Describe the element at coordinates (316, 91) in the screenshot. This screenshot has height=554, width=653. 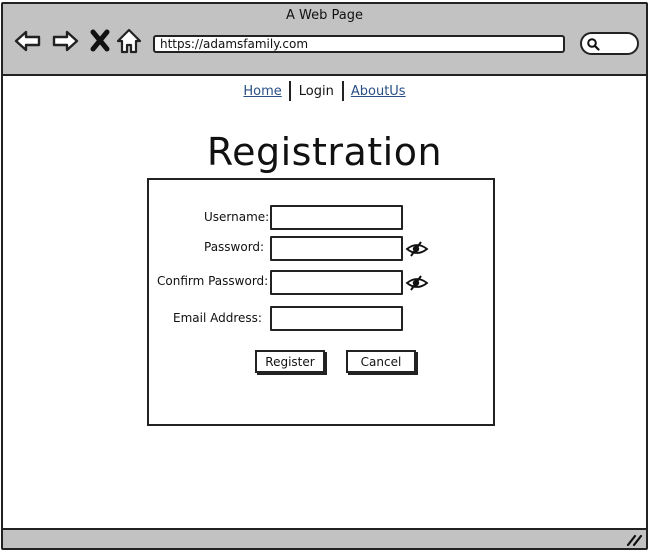
I see `nav-link-login: Login` at that location.